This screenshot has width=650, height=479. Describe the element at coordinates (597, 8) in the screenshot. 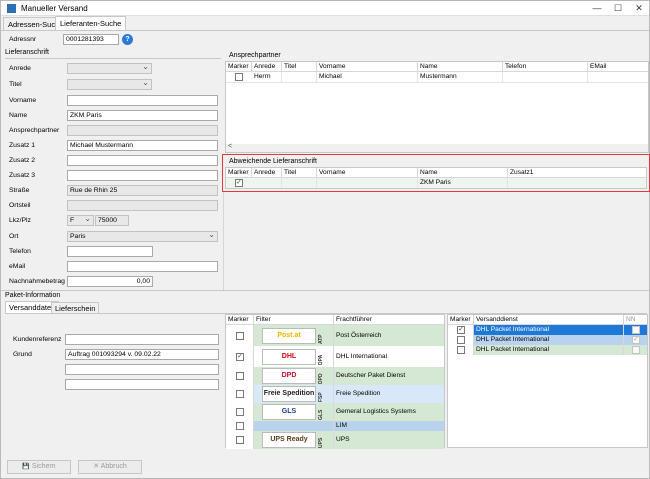

I see `minimize-button: —` at that location.